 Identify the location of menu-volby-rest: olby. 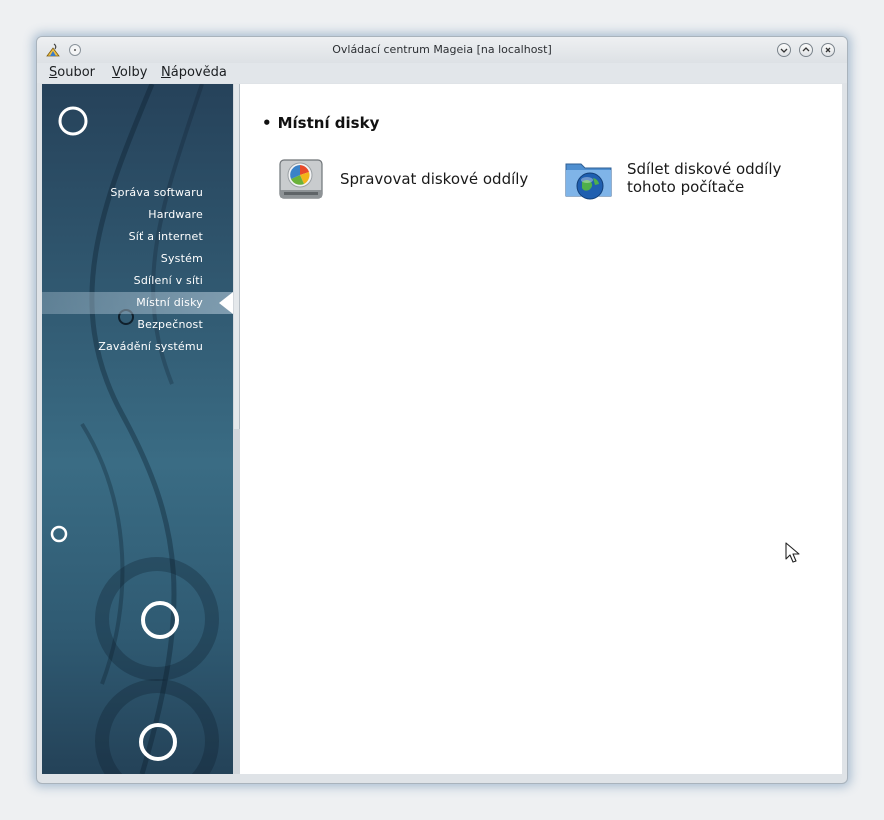
(133, 72).